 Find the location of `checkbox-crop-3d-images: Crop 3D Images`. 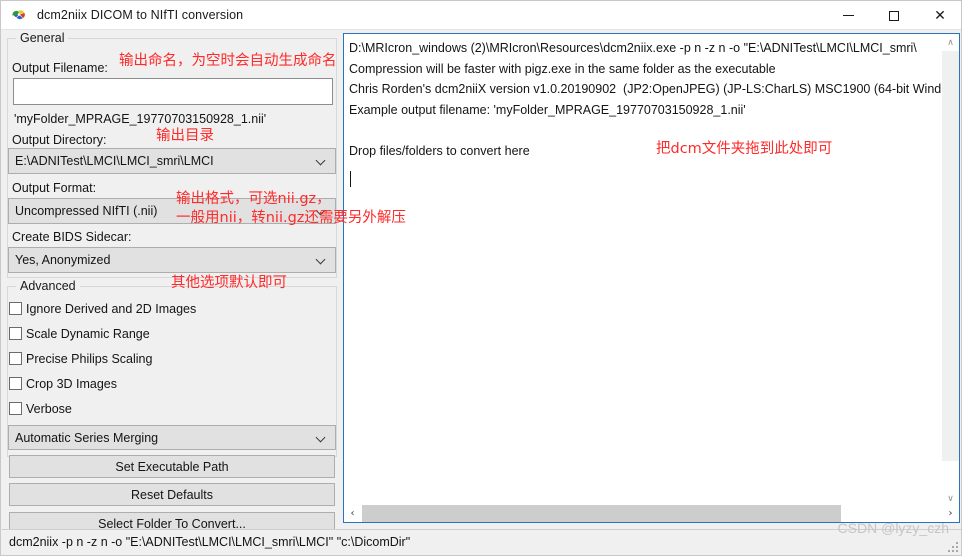

checkbox-crop-3d-images: Crop 3D Images is located at coordinates (63, 383).